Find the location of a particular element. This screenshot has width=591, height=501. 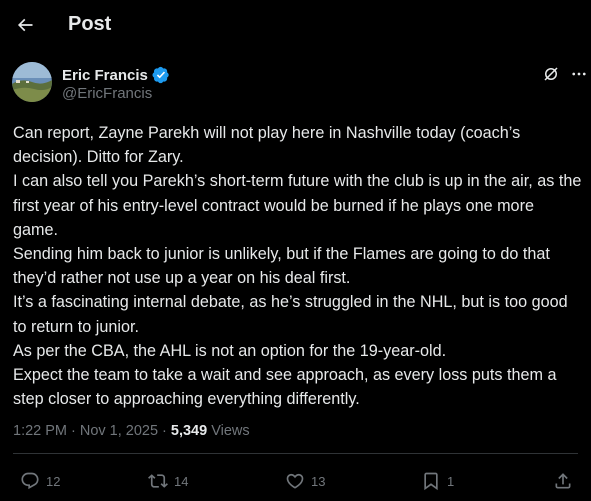

name-row: Eric Francis is located at coordinates (116, 75).